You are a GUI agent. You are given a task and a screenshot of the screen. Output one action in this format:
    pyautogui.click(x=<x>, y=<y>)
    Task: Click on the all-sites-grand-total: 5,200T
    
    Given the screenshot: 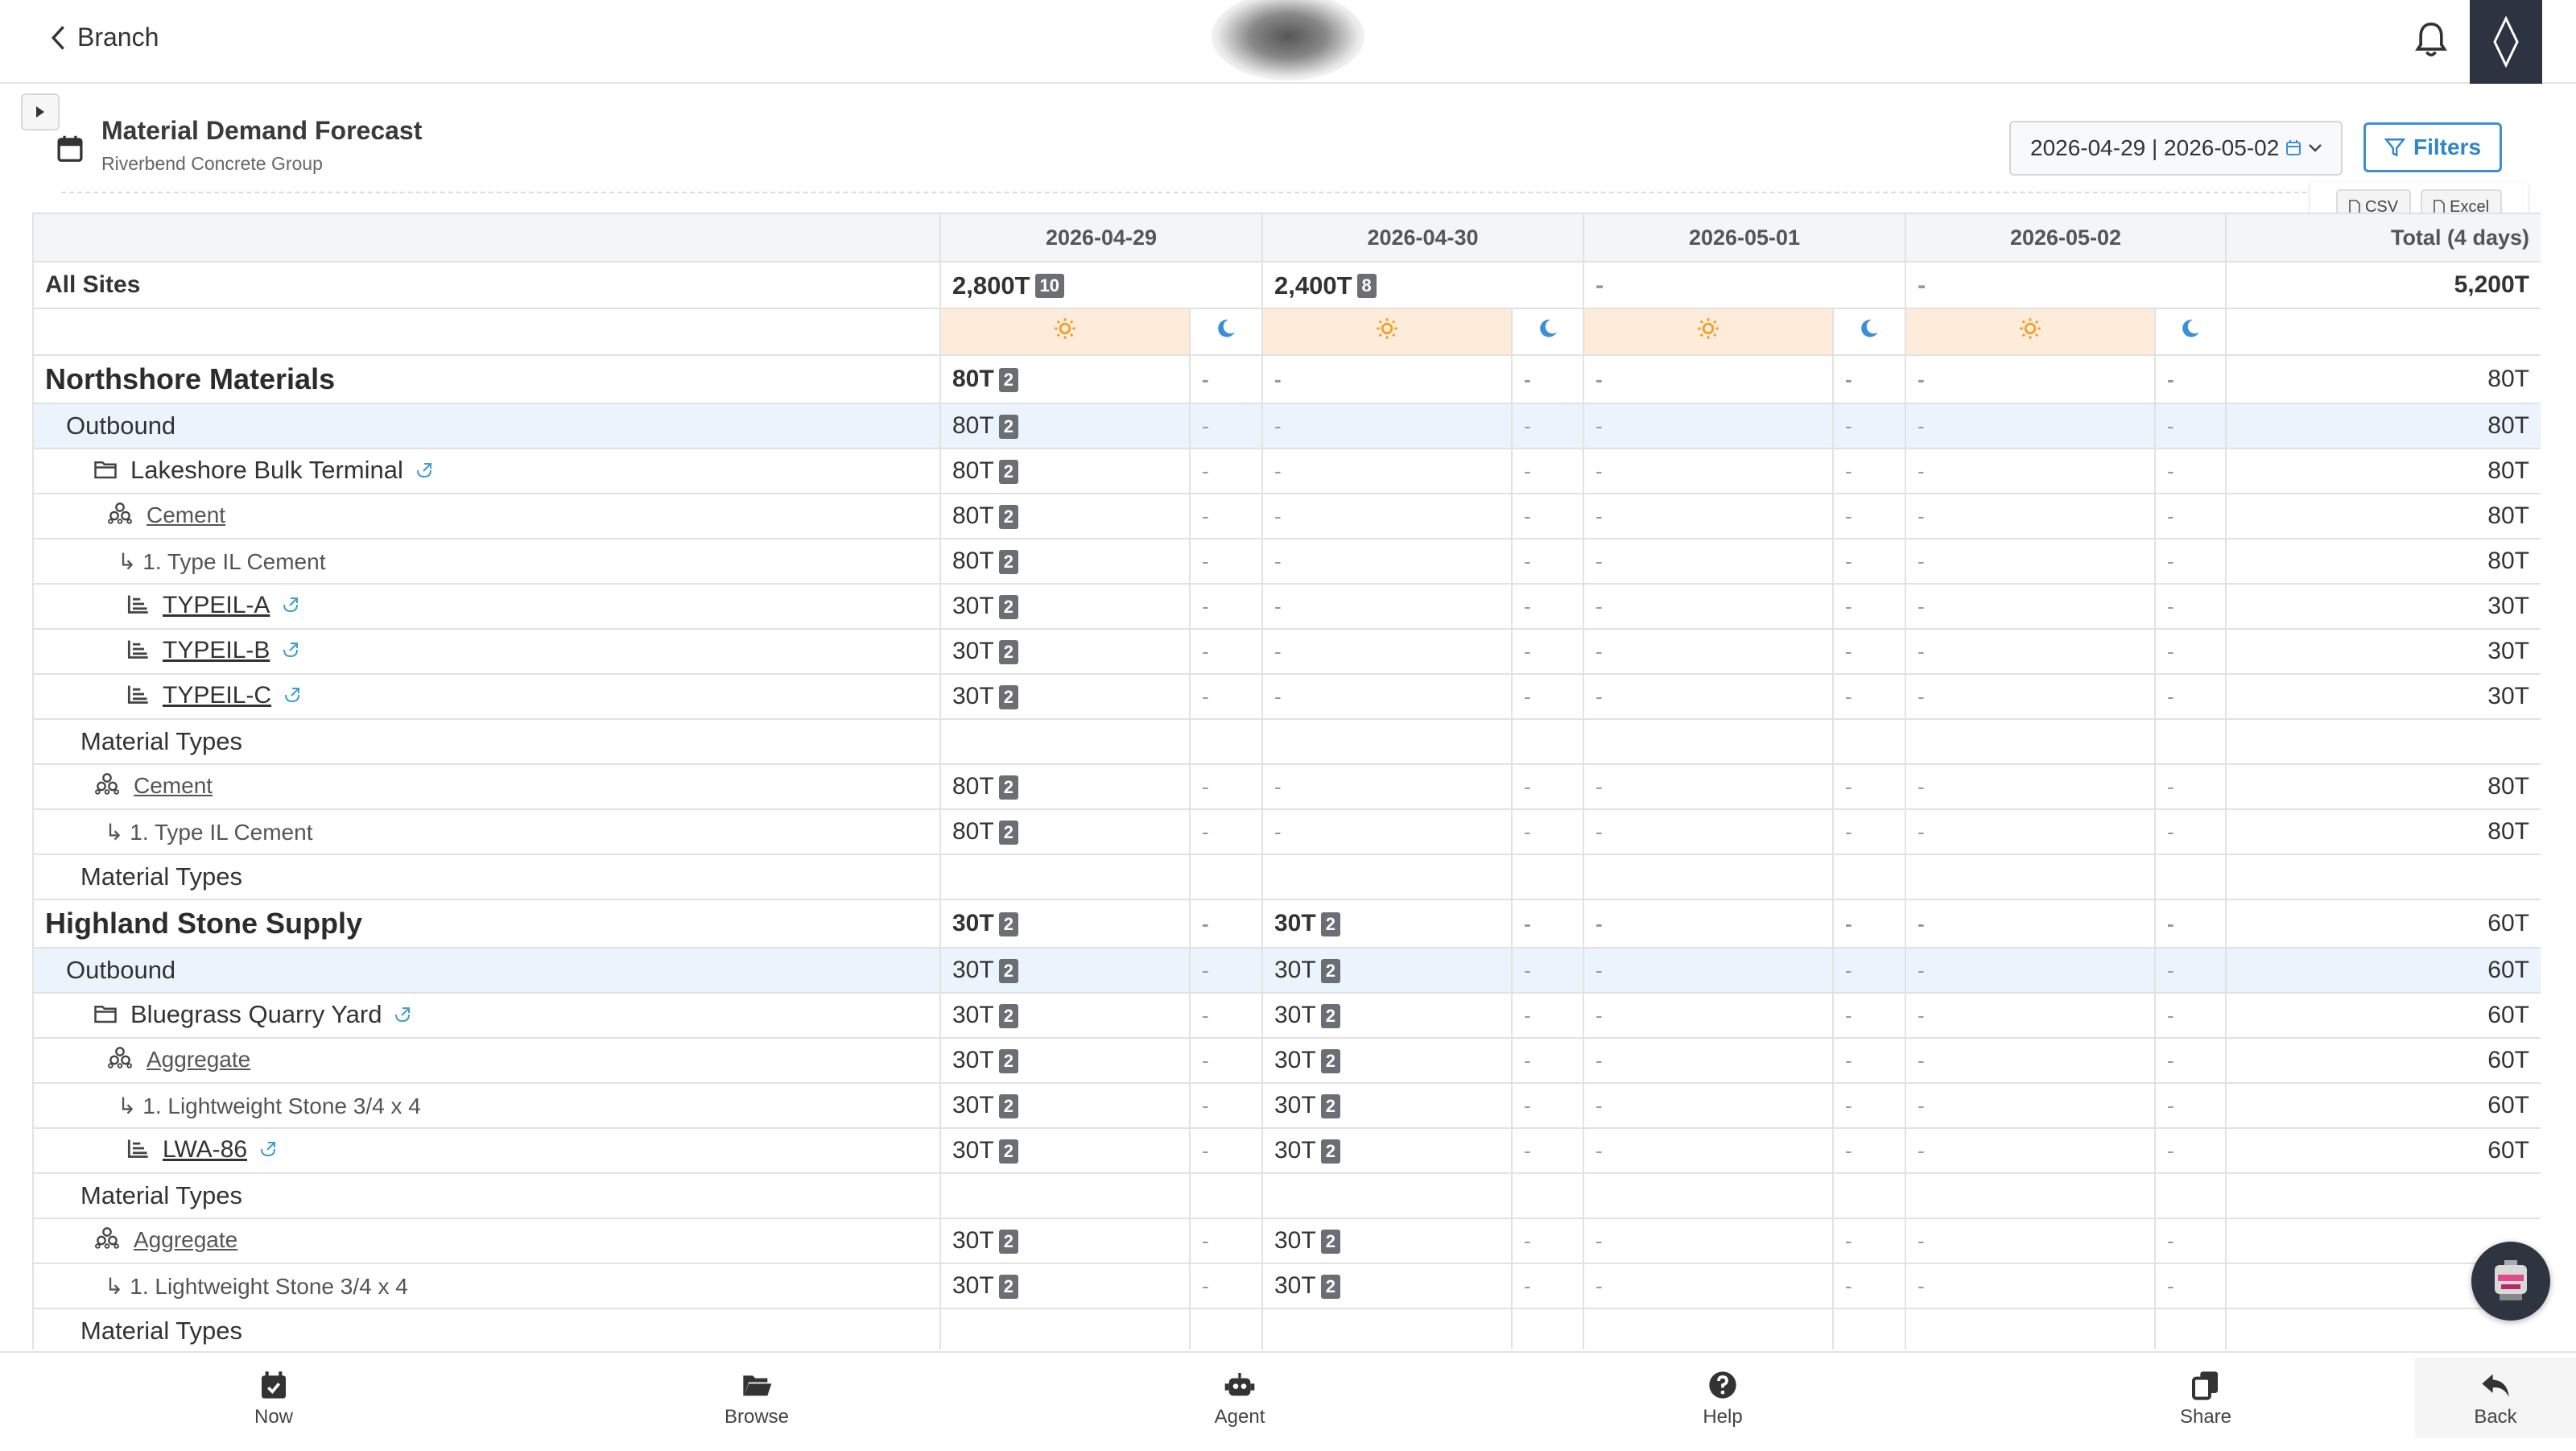 What is the action you would take?
    pyautogui.click(x=2383, y=285)
    